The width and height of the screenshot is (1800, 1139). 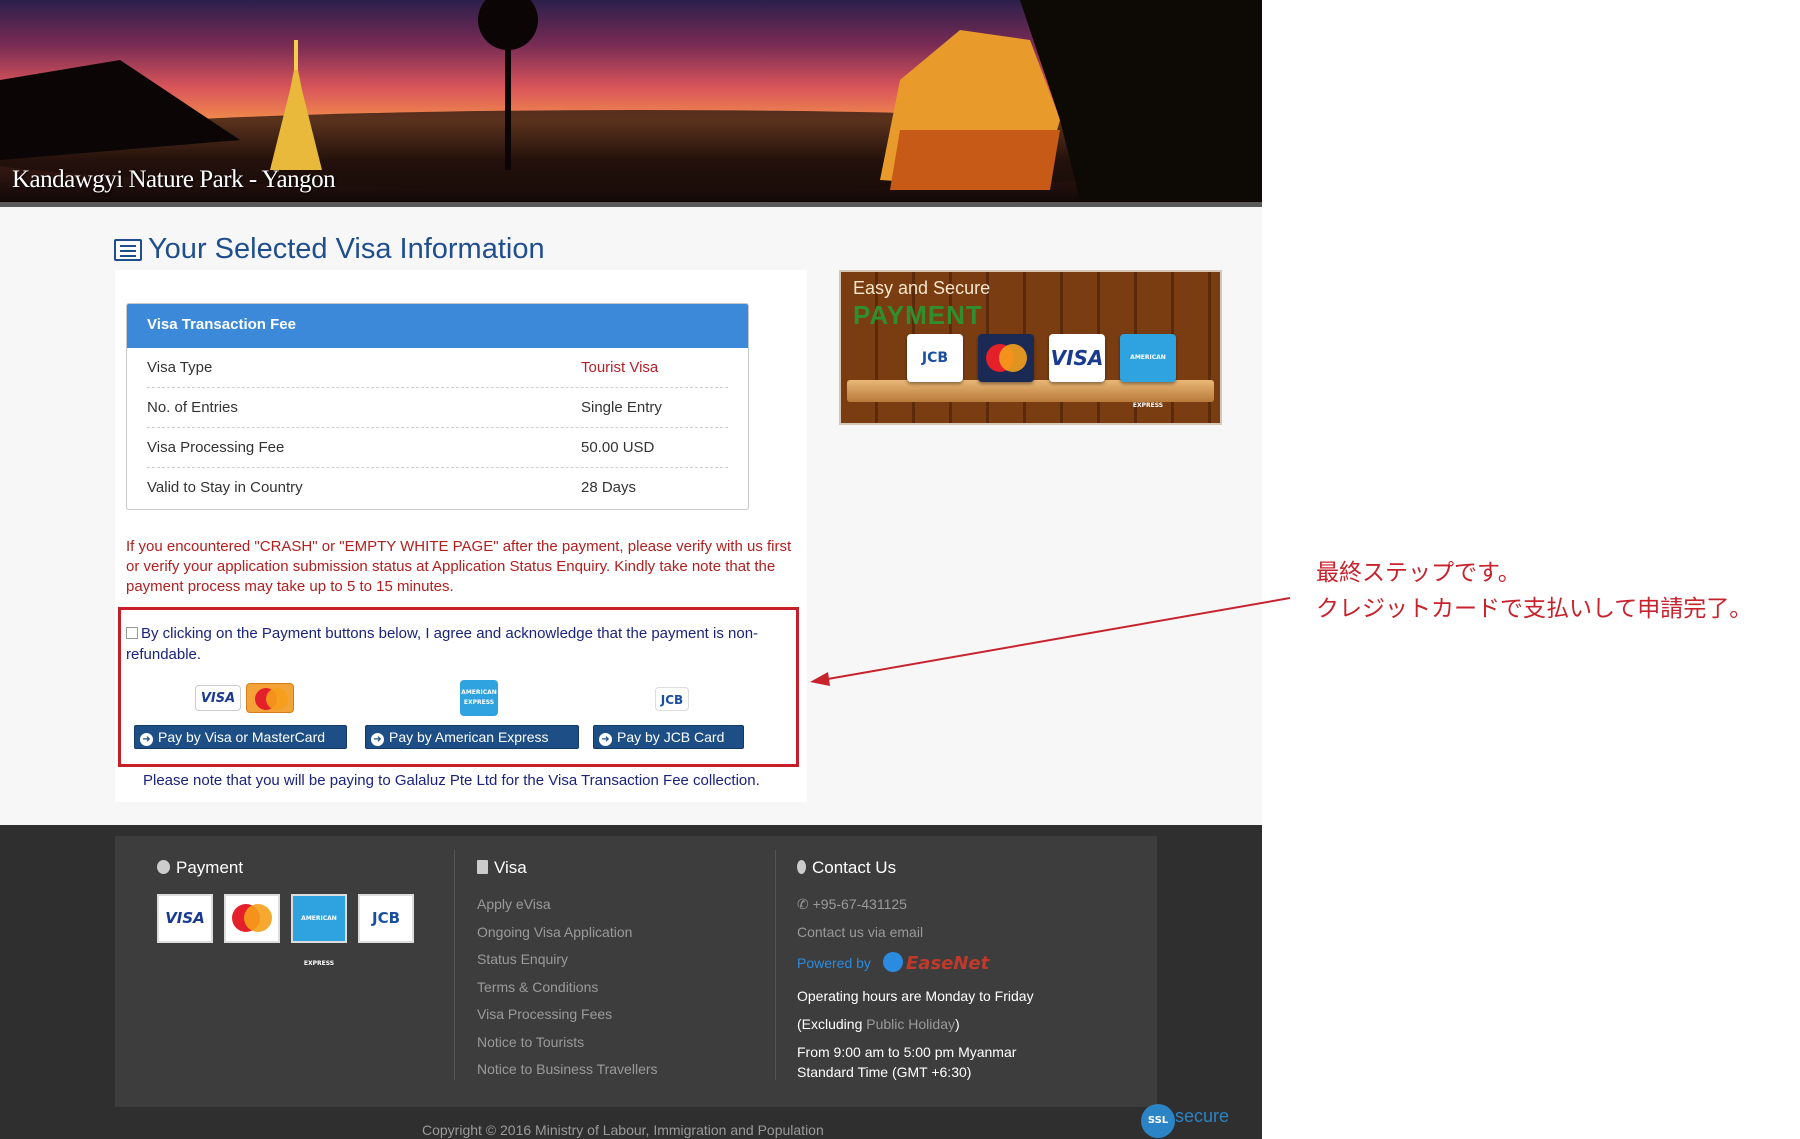 I want to click on pay-button-label: Pay by Visa or MasterCard, so click(x=242, y=737).